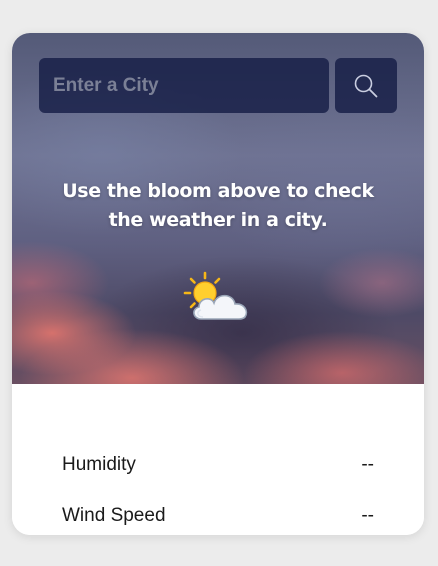 This screenshot has height=566, width=438. Describe the element at coordinates (99, 464) in the screenshot. I see `humidity-label: Humidity` at that location.